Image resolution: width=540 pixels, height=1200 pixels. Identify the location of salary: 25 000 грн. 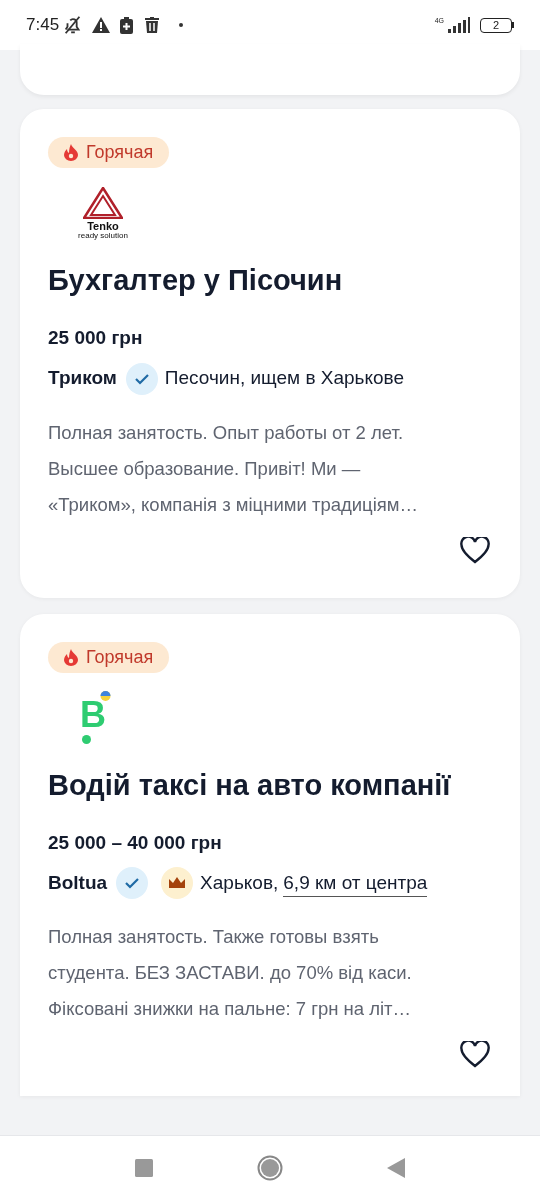
(96, 338).